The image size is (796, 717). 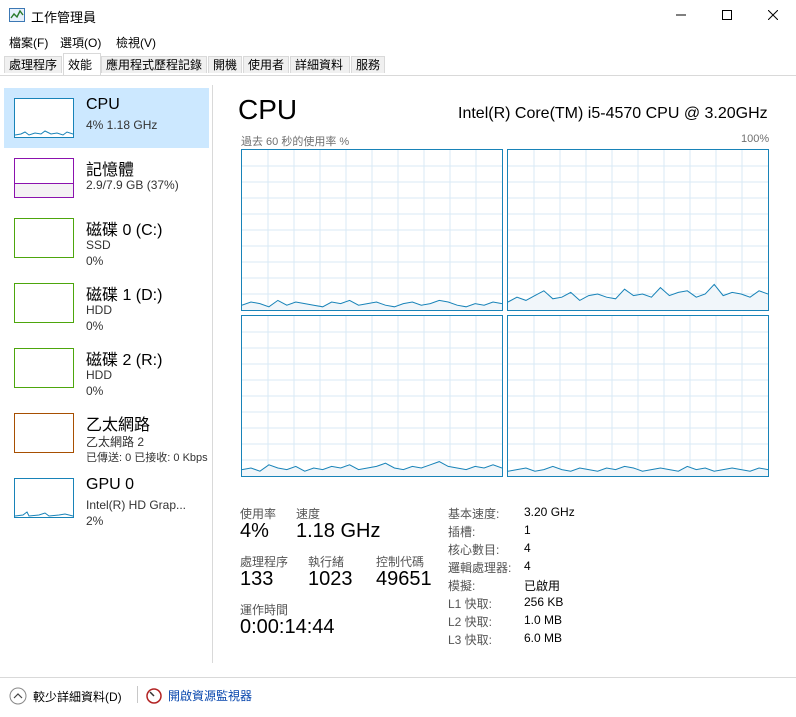 What do you see at coordinates (338, 531) in the screenshot?
I see `speed-value: 1.18 GHz` at bounding box center [338, 531].